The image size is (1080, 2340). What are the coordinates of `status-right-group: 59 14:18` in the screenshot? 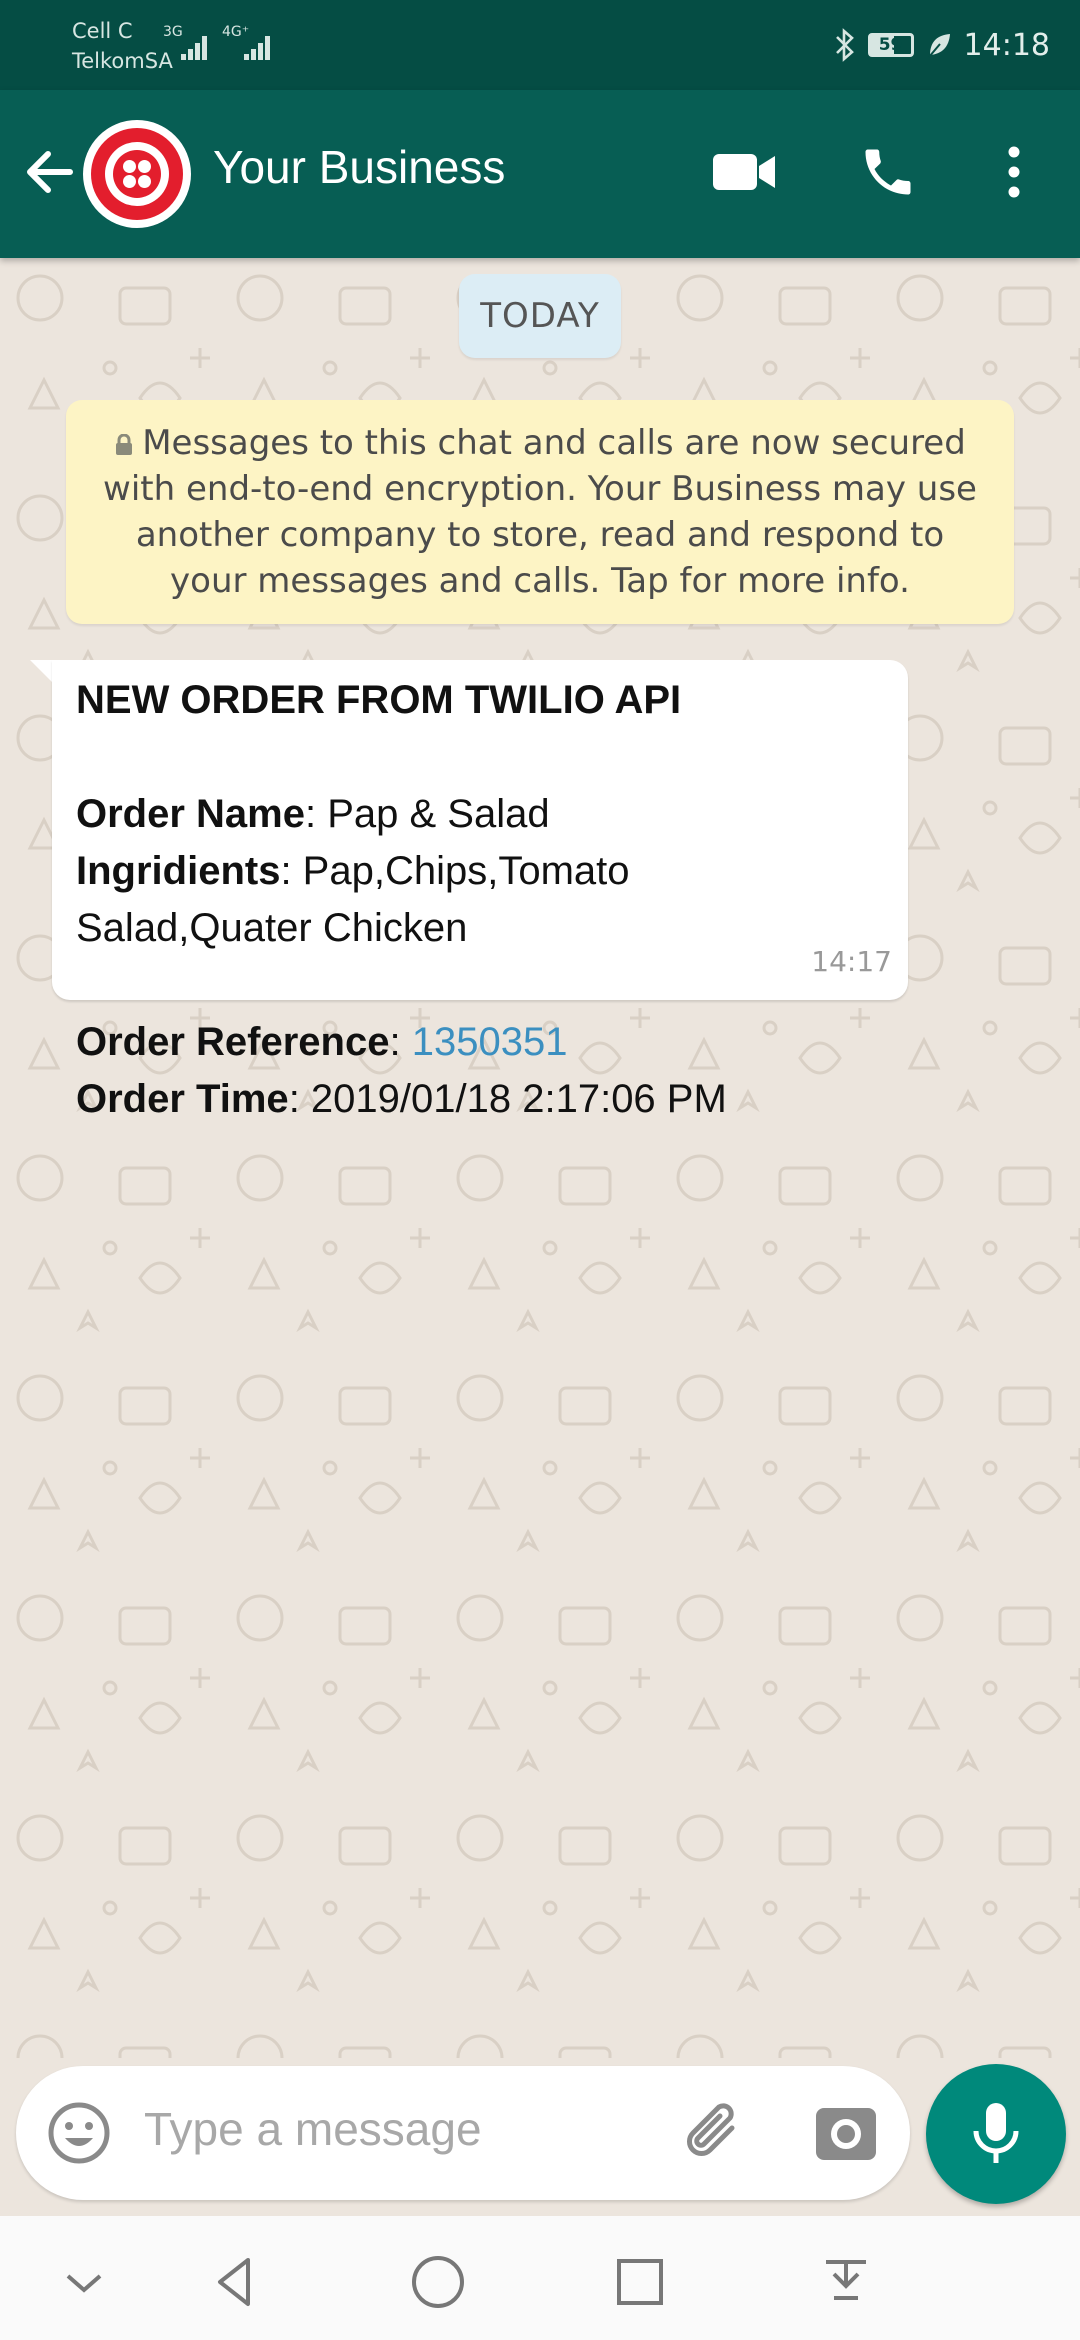 It's located at (942, 45).